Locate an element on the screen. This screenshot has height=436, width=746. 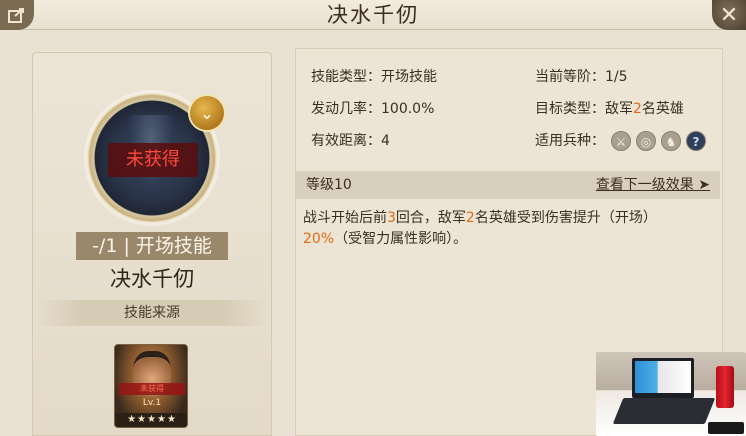
shield-troop-icon: ◎ is located at coordinates (646, 141).